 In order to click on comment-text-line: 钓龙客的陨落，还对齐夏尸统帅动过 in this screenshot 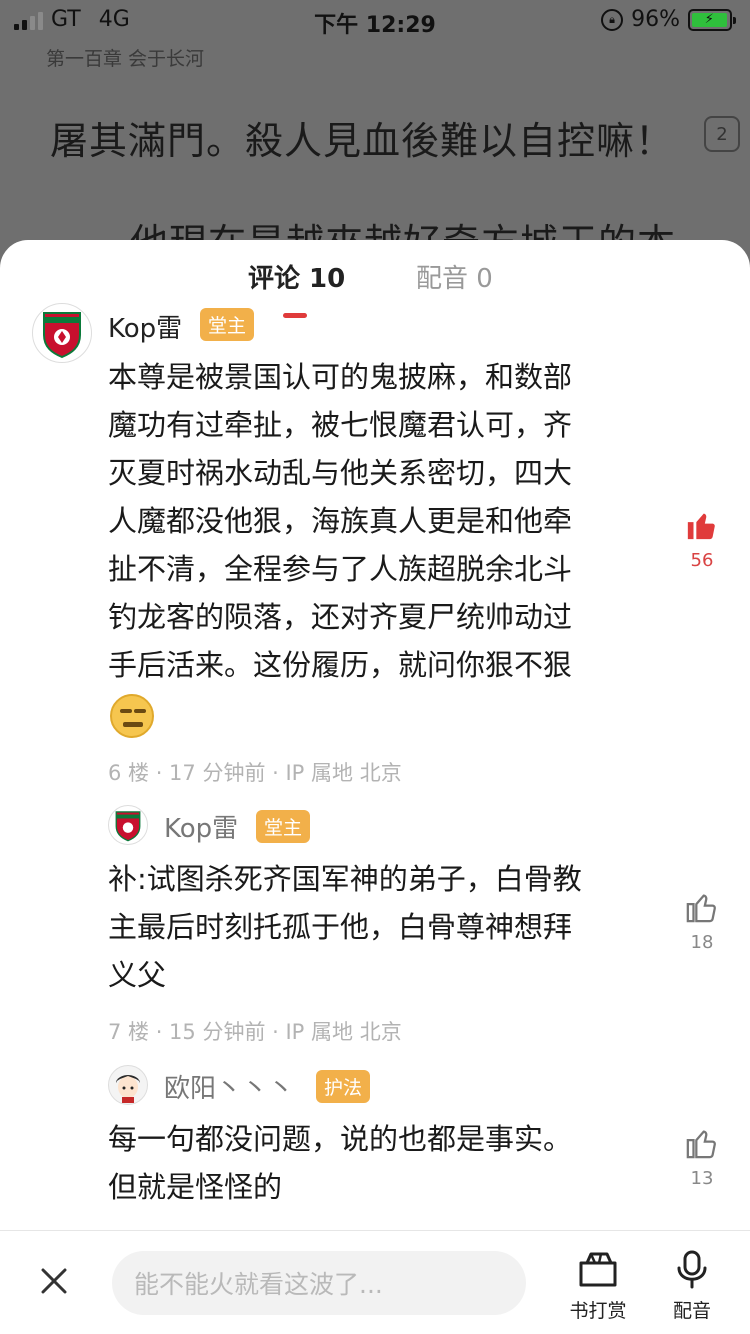, I will do `click(340, 617)`.